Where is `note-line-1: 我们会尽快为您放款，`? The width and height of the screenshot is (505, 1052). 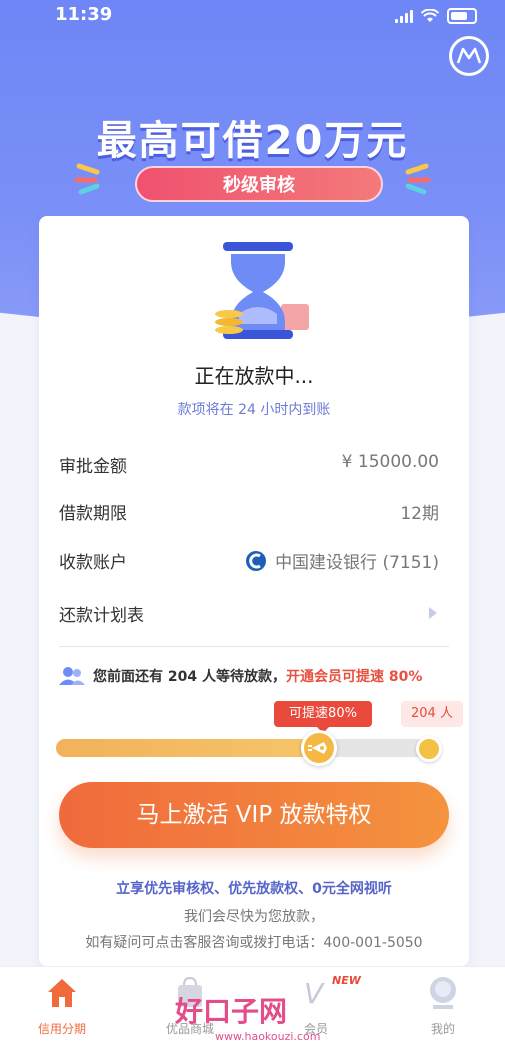
note-line-1: 我们会尽快为您放款， is located at coordinates (254, 917).